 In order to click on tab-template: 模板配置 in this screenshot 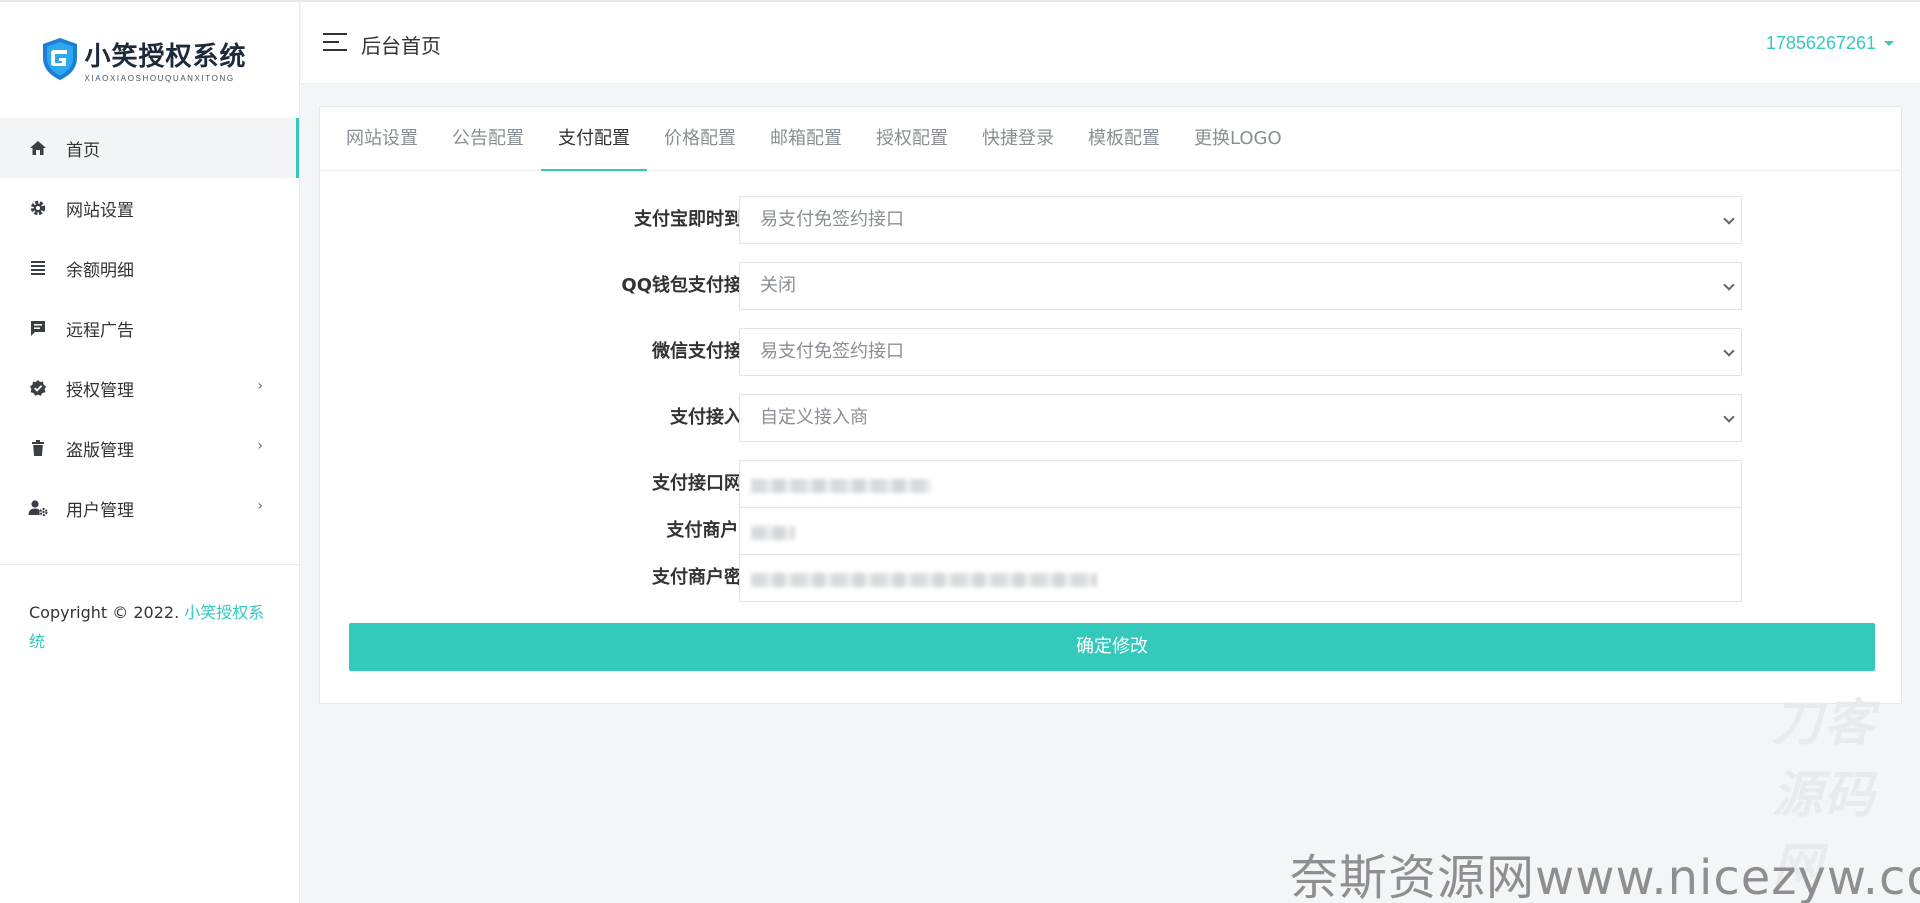, I will do `click(1124, 138)`.